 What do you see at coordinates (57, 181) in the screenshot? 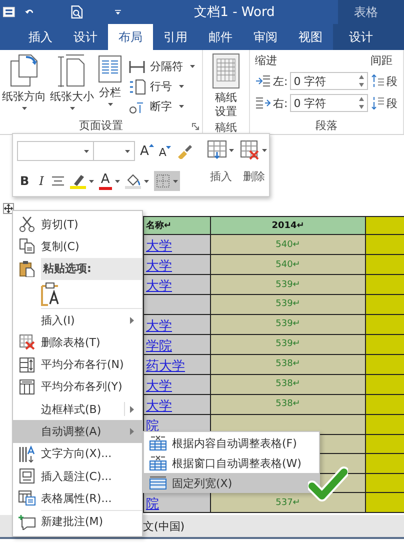
I see `center-align-icon` at bounding box center [57, 181].